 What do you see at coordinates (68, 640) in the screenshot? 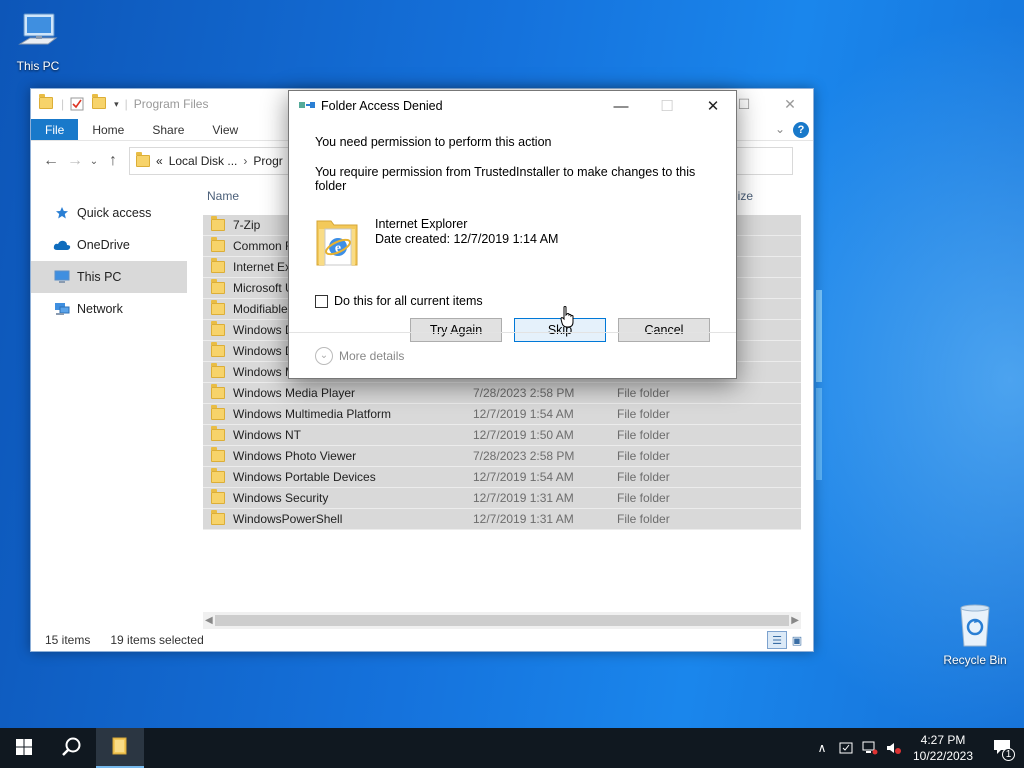
I see `item-count: 15 items` at bounding box center [68, 640].